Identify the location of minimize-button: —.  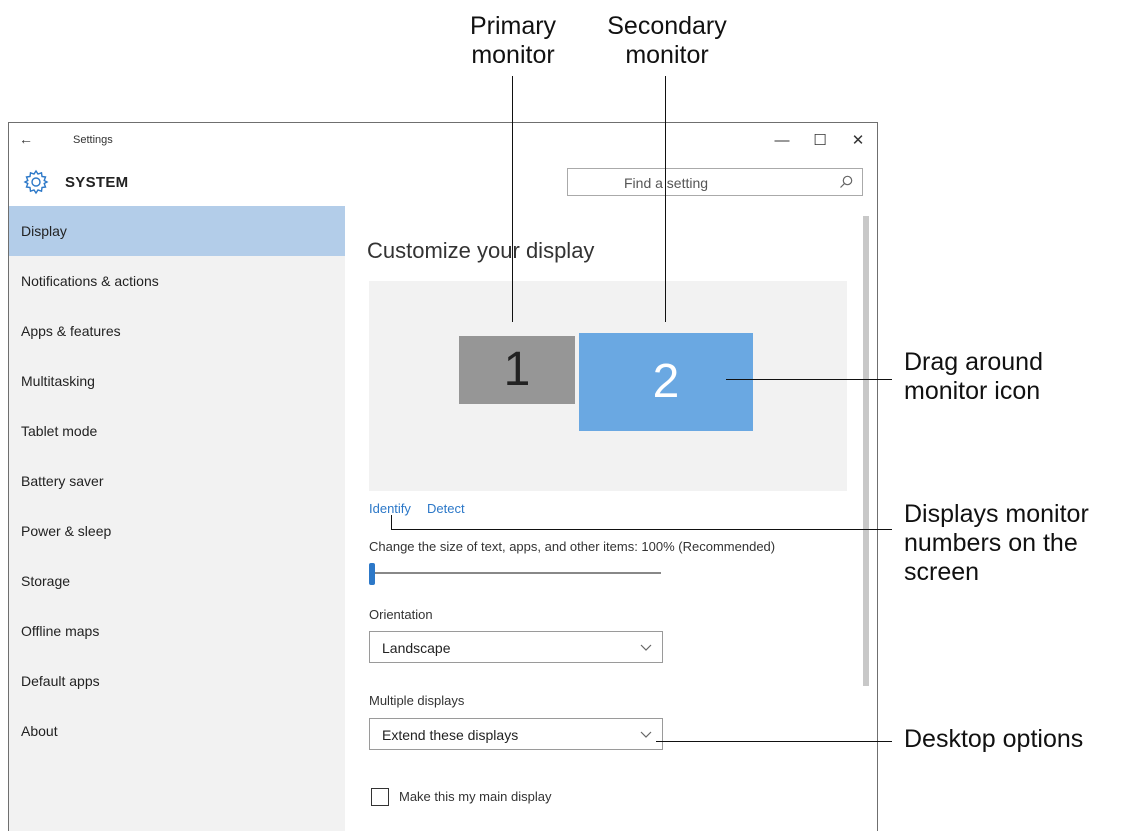
(782, 141).